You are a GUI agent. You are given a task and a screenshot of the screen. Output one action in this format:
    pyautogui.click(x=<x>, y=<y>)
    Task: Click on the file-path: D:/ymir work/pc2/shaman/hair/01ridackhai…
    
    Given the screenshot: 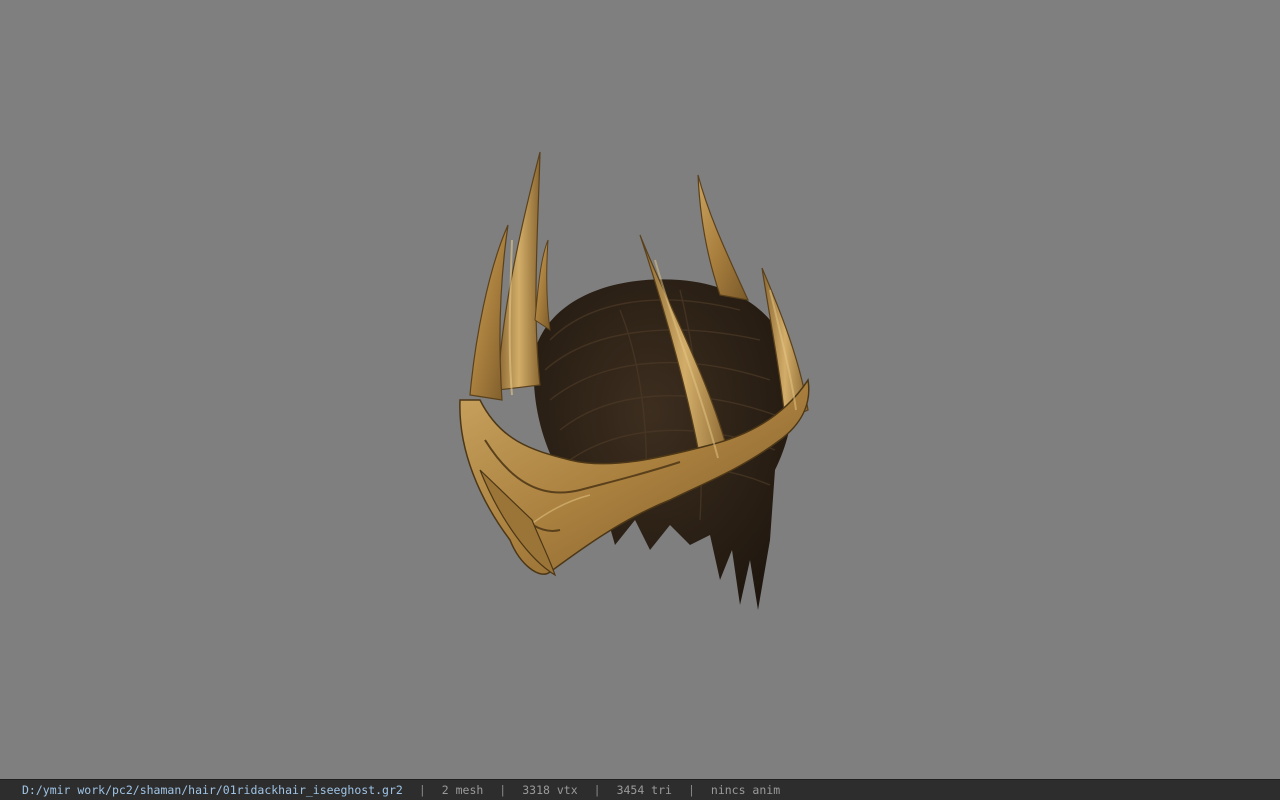 What is the action you would take?
    pyautogui.click(x=212, y=790)
    